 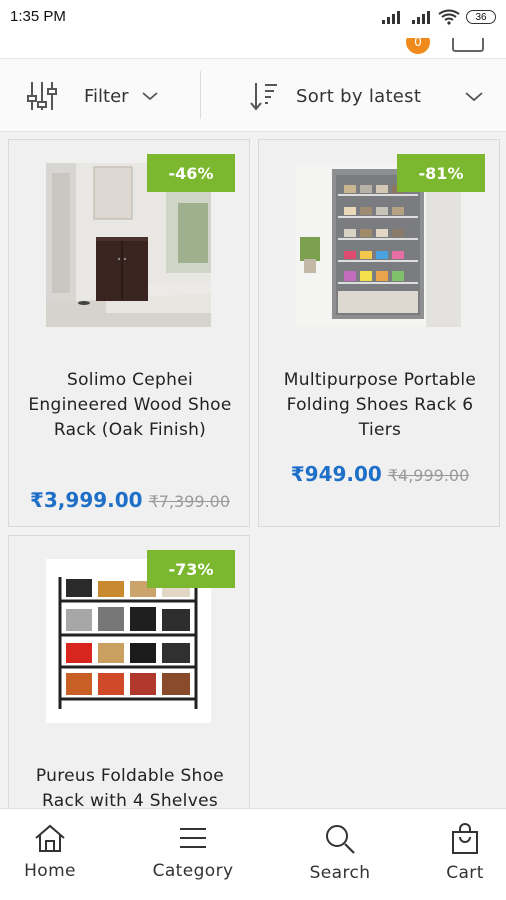 What do you see at coordinates (42, 96) in the screenshot?
I see `sliders-icon` at bounding box center [42, 96].